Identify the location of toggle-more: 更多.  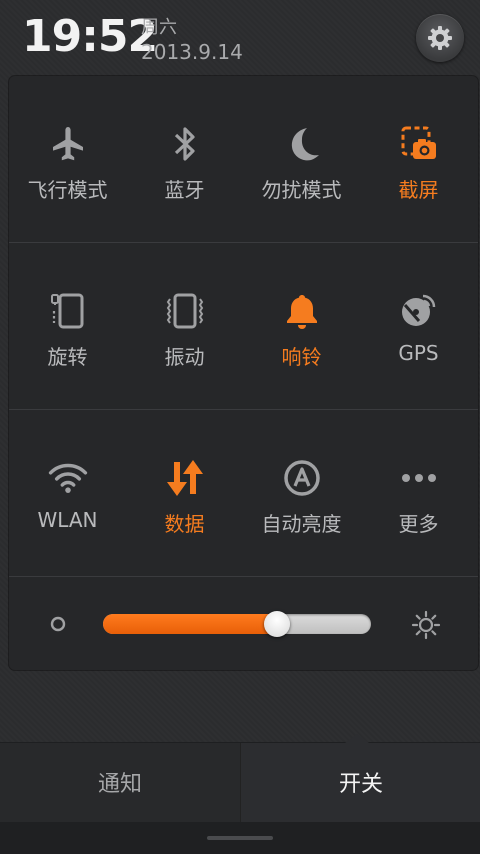
(418, 493).